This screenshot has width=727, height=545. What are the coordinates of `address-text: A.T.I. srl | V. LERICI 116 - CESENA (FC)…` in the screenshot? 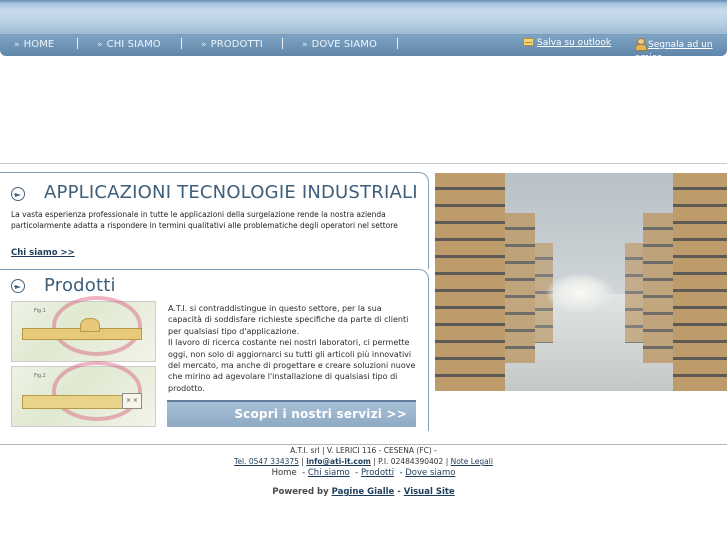 It's located at (363, 450).